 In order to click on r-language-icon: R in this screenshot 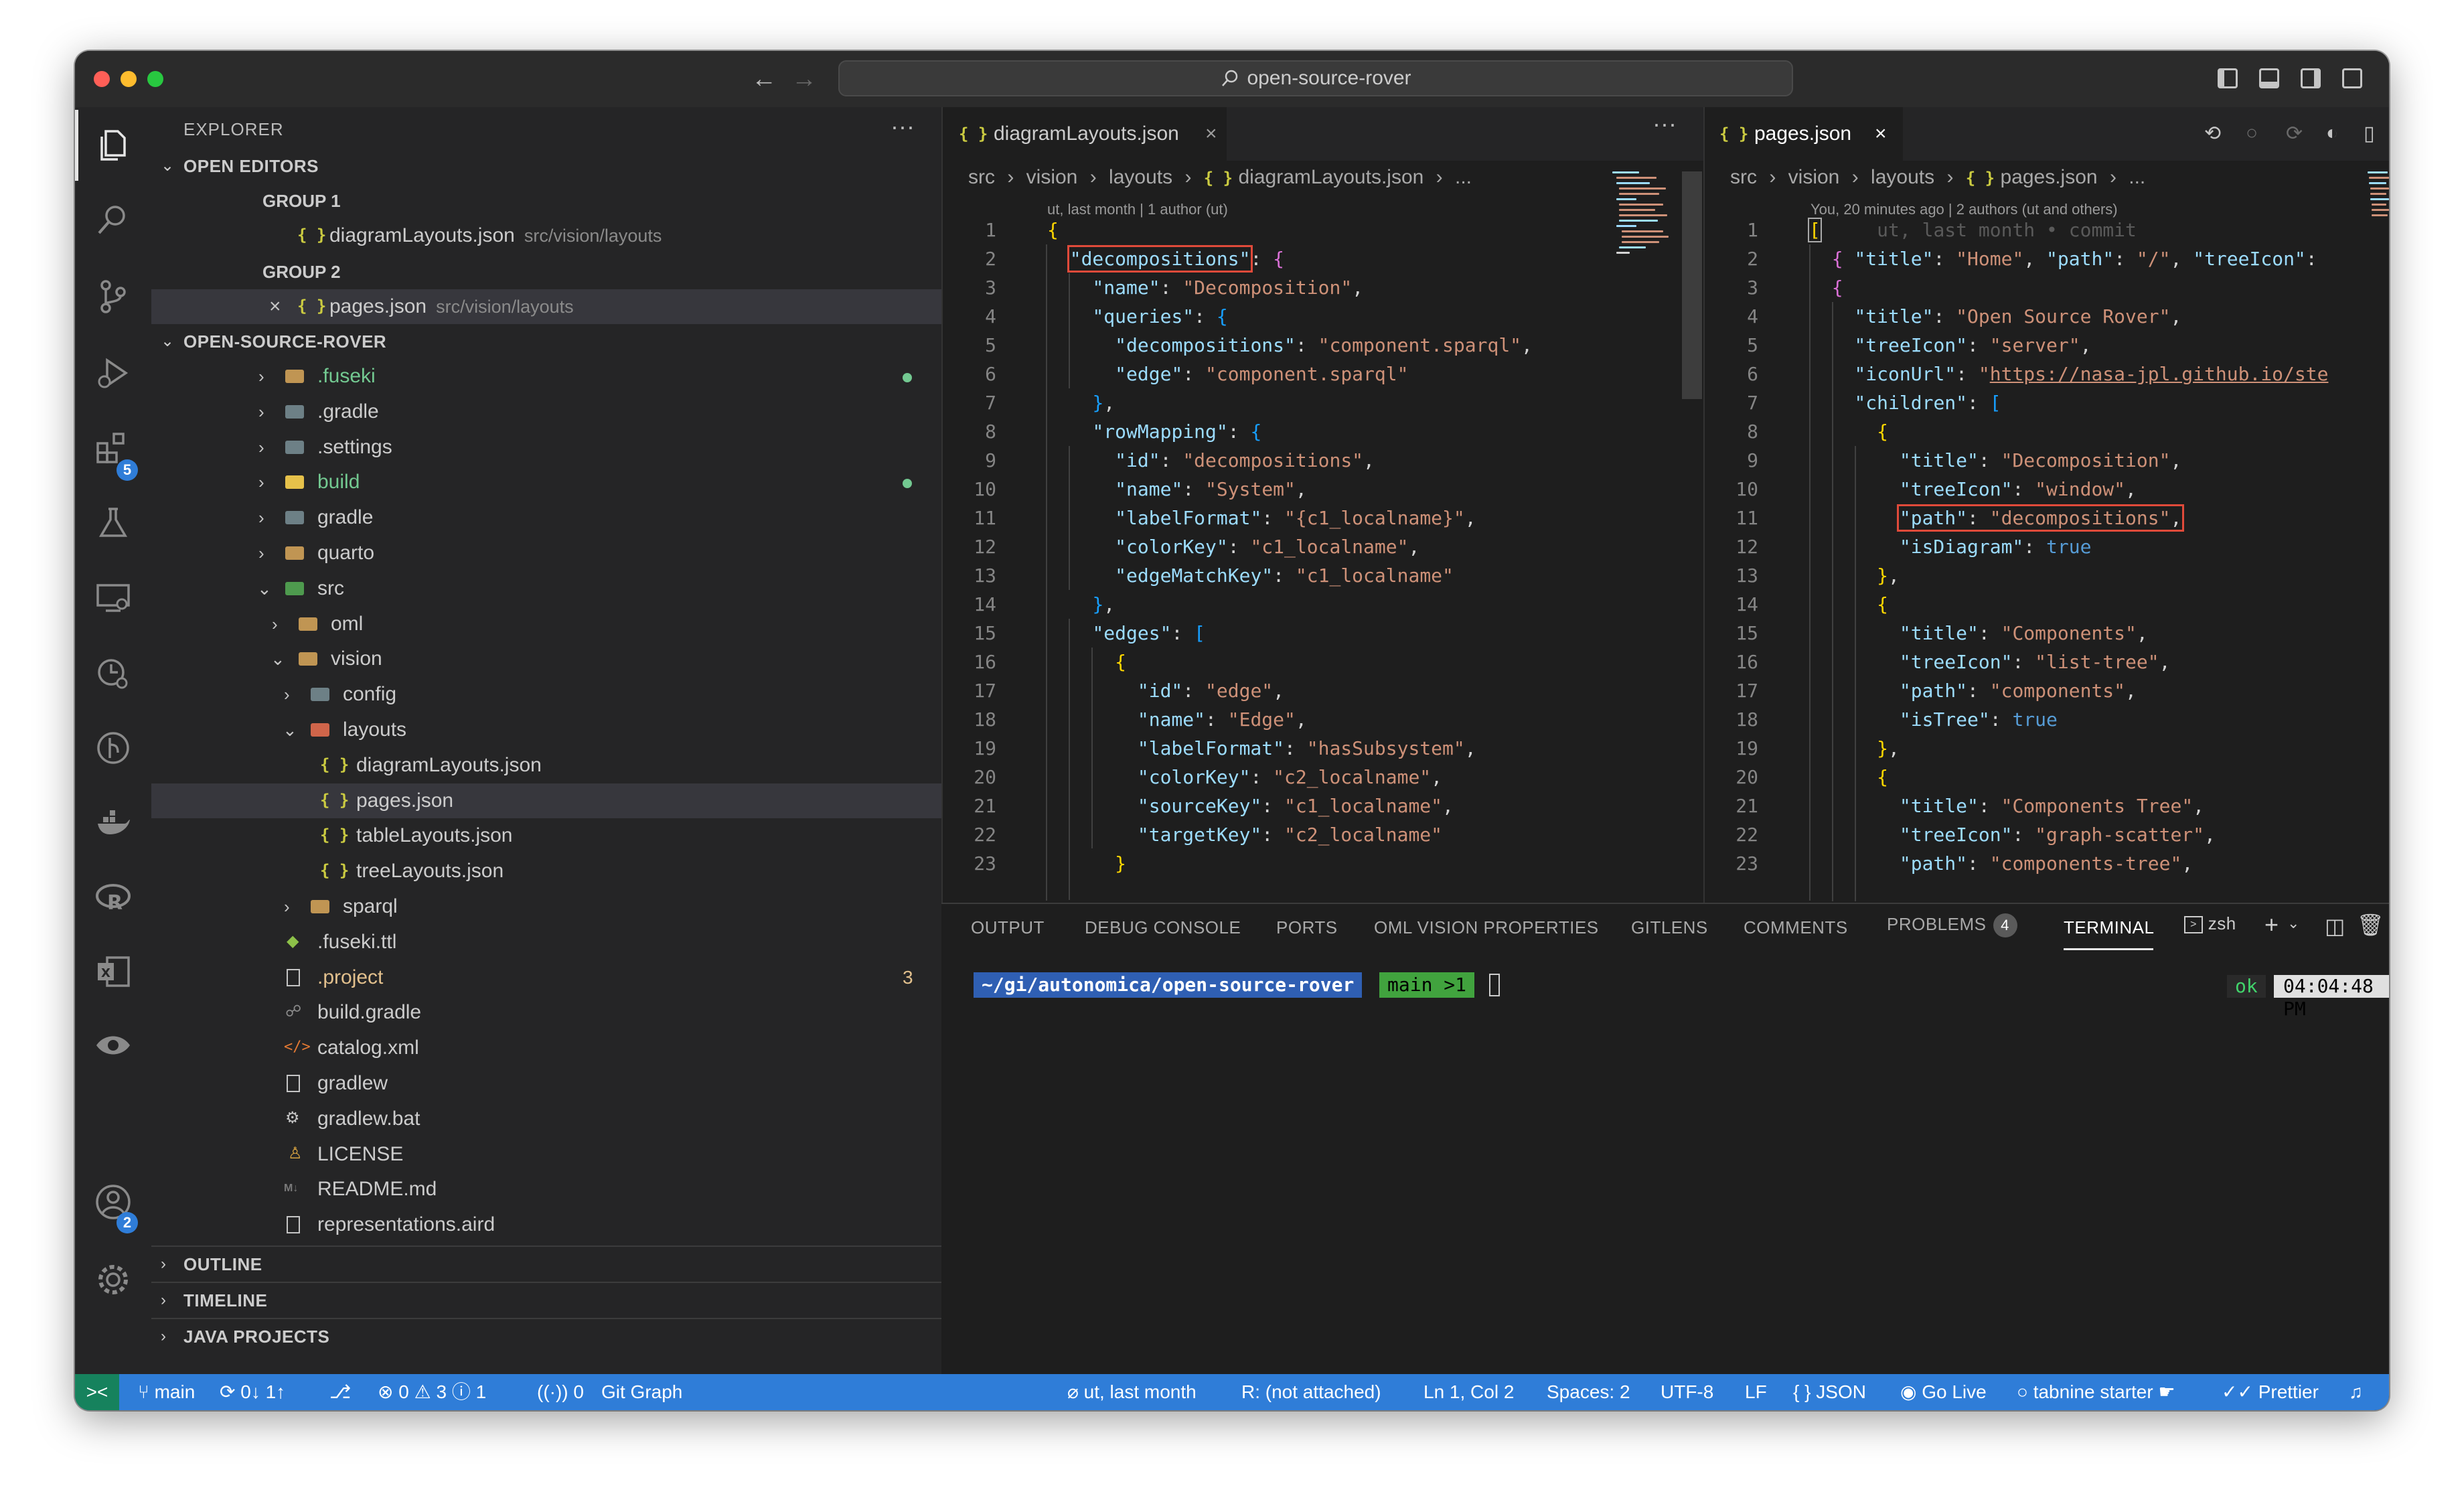, I will do `click(113, 898)`.